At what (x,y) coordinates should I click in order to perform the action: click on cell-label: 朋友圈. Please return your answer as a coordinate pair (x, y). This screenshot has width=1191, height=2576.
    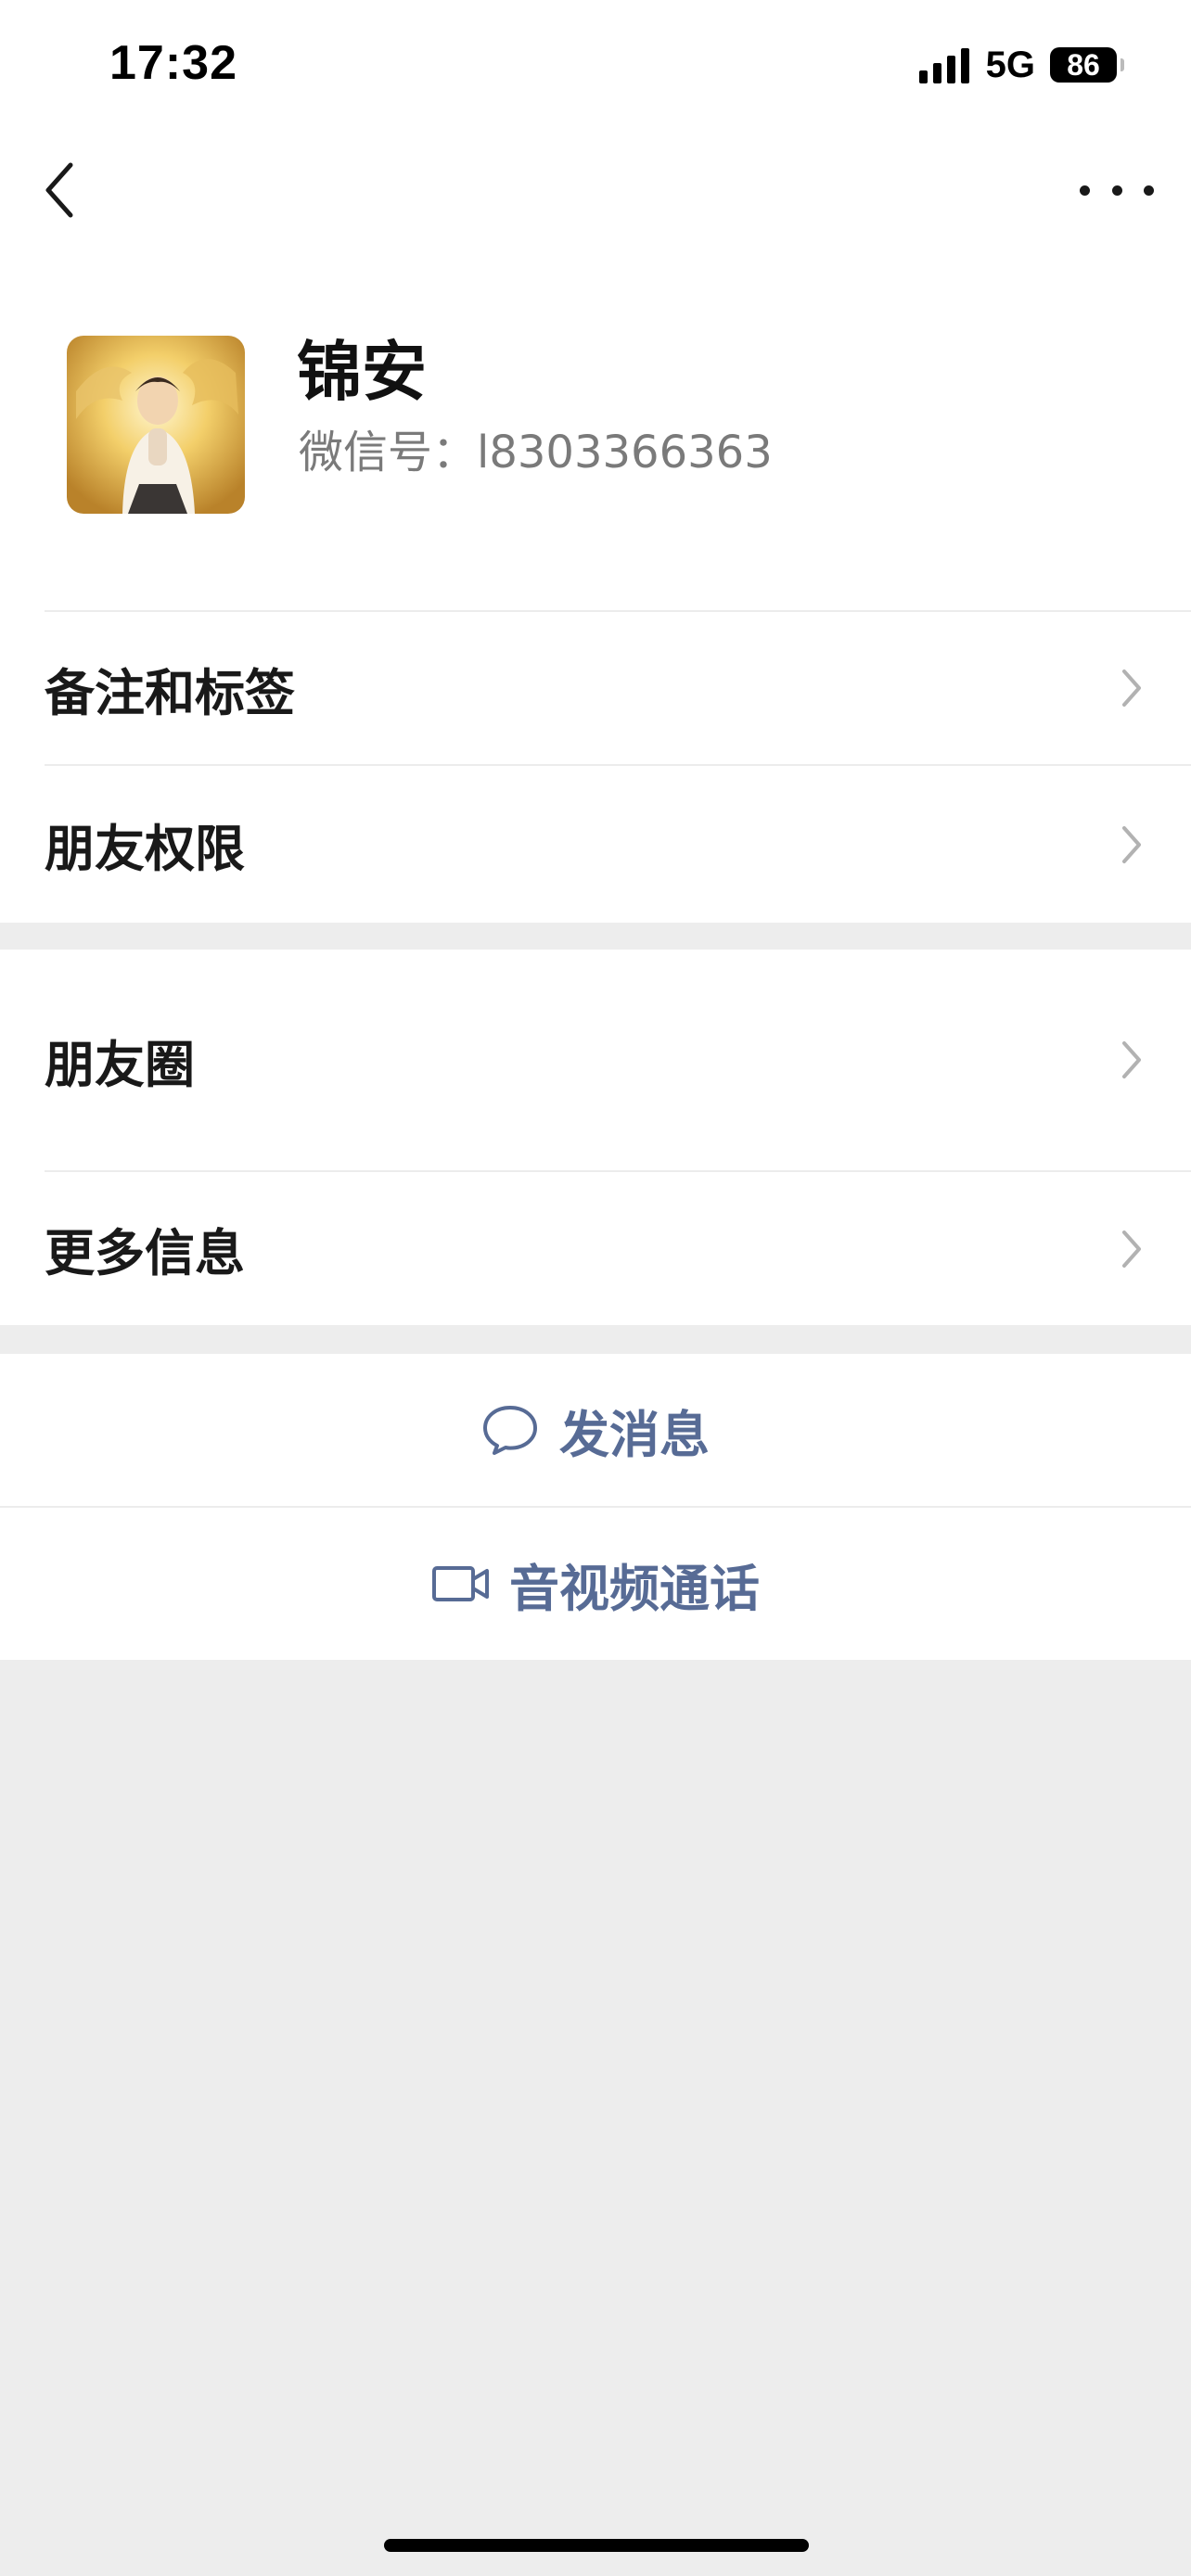
    Looking at the image, I should click on (120, 1064).